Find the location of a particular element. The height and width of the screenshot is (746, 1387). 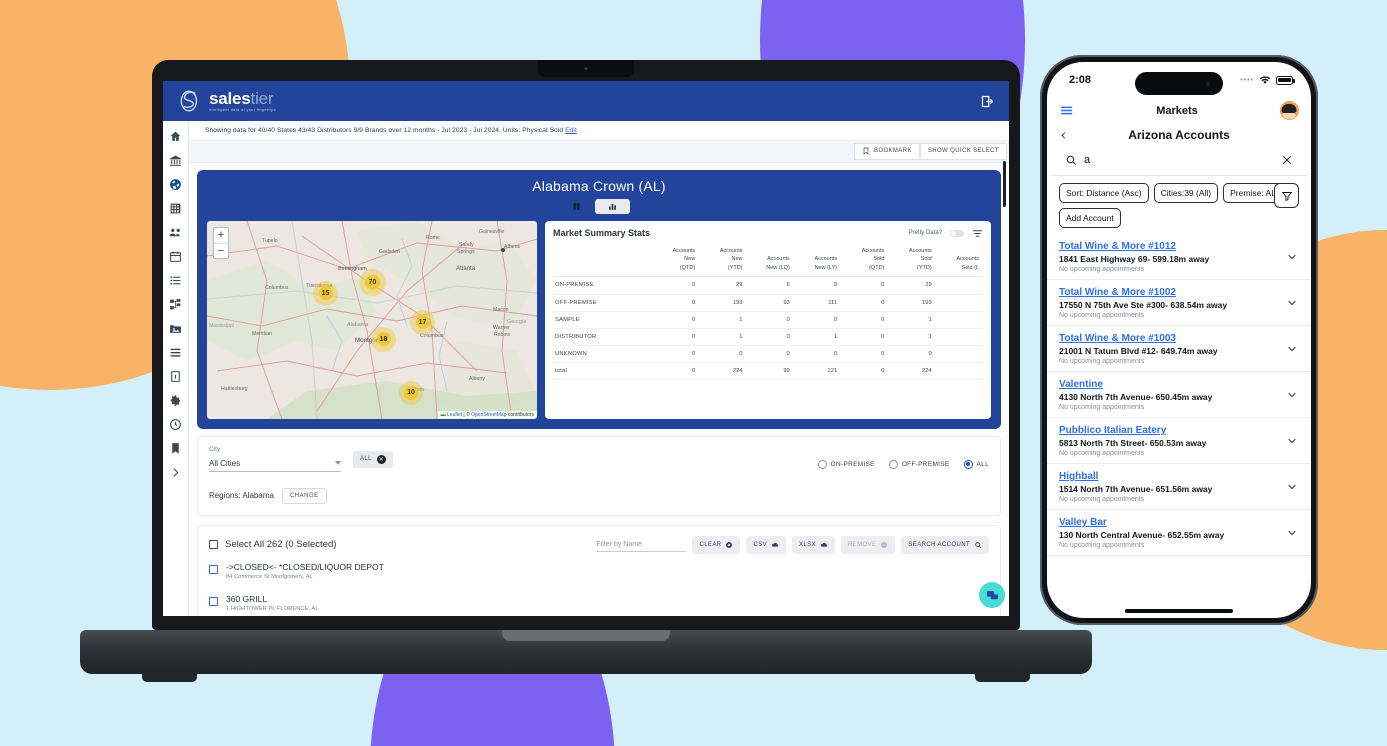

chevron-right-icon is located at coordinates (175, 472).